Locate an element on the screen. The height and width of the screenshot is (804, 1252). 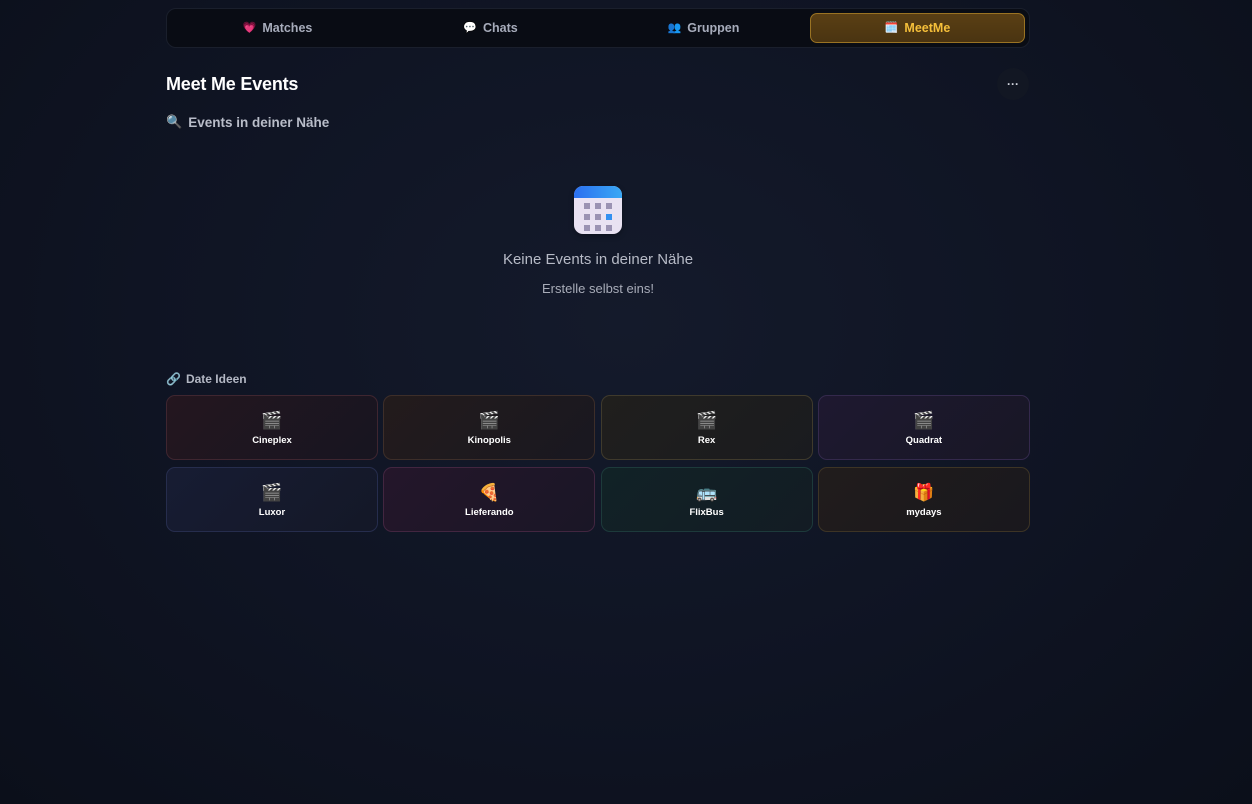
magnifier-icon: 🔍 is located at coordinates (174, 121).